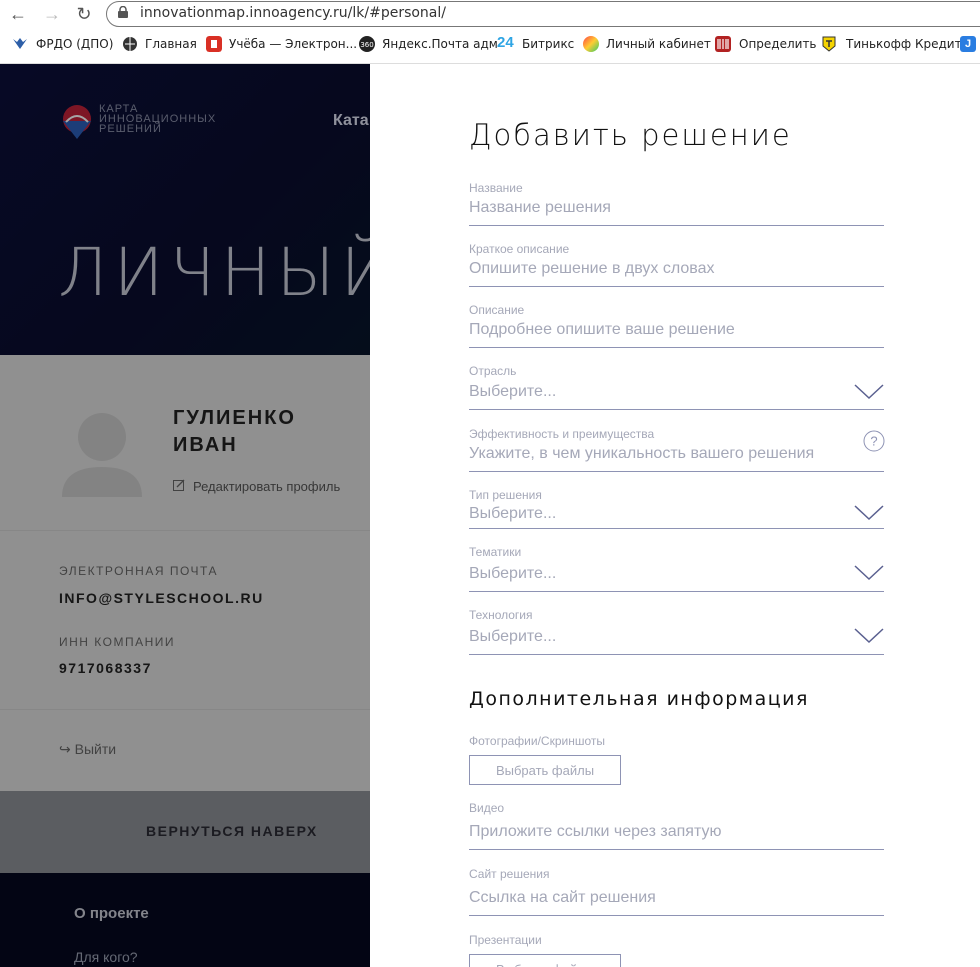  Describe the element at coordinates (676, 409) in the screenshot. I see `industry-underline` at that location.